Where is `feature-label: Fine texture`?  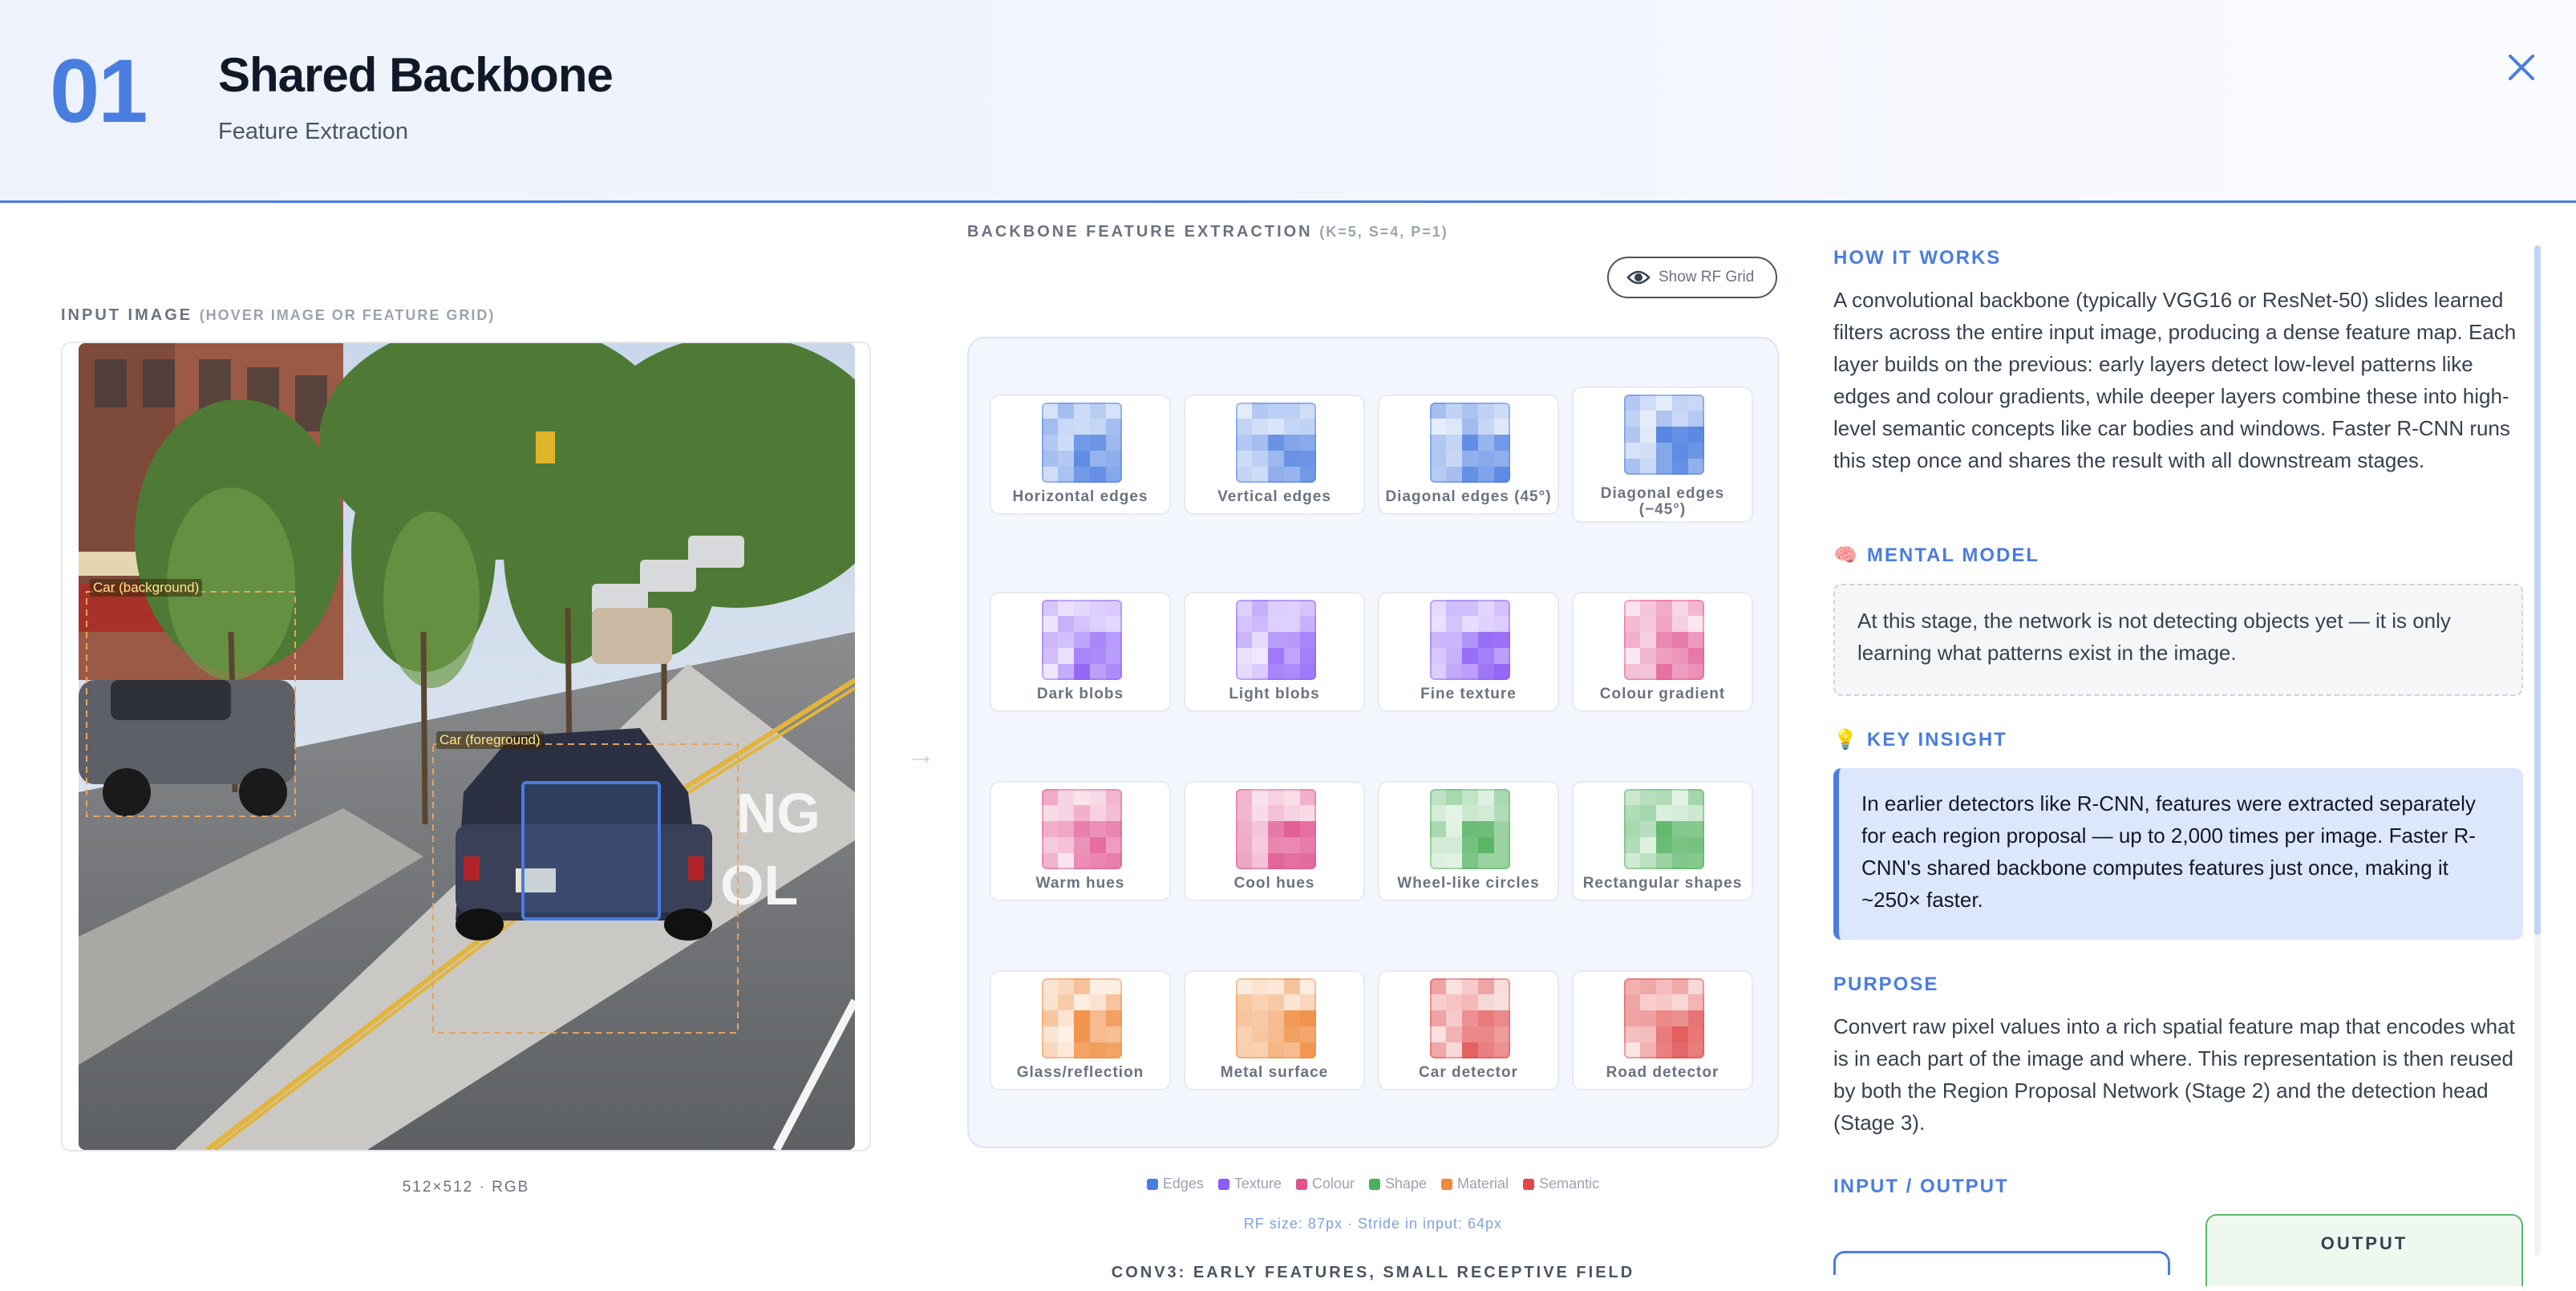 feature-label: Fine texture is located at coordinates (1468, 694).